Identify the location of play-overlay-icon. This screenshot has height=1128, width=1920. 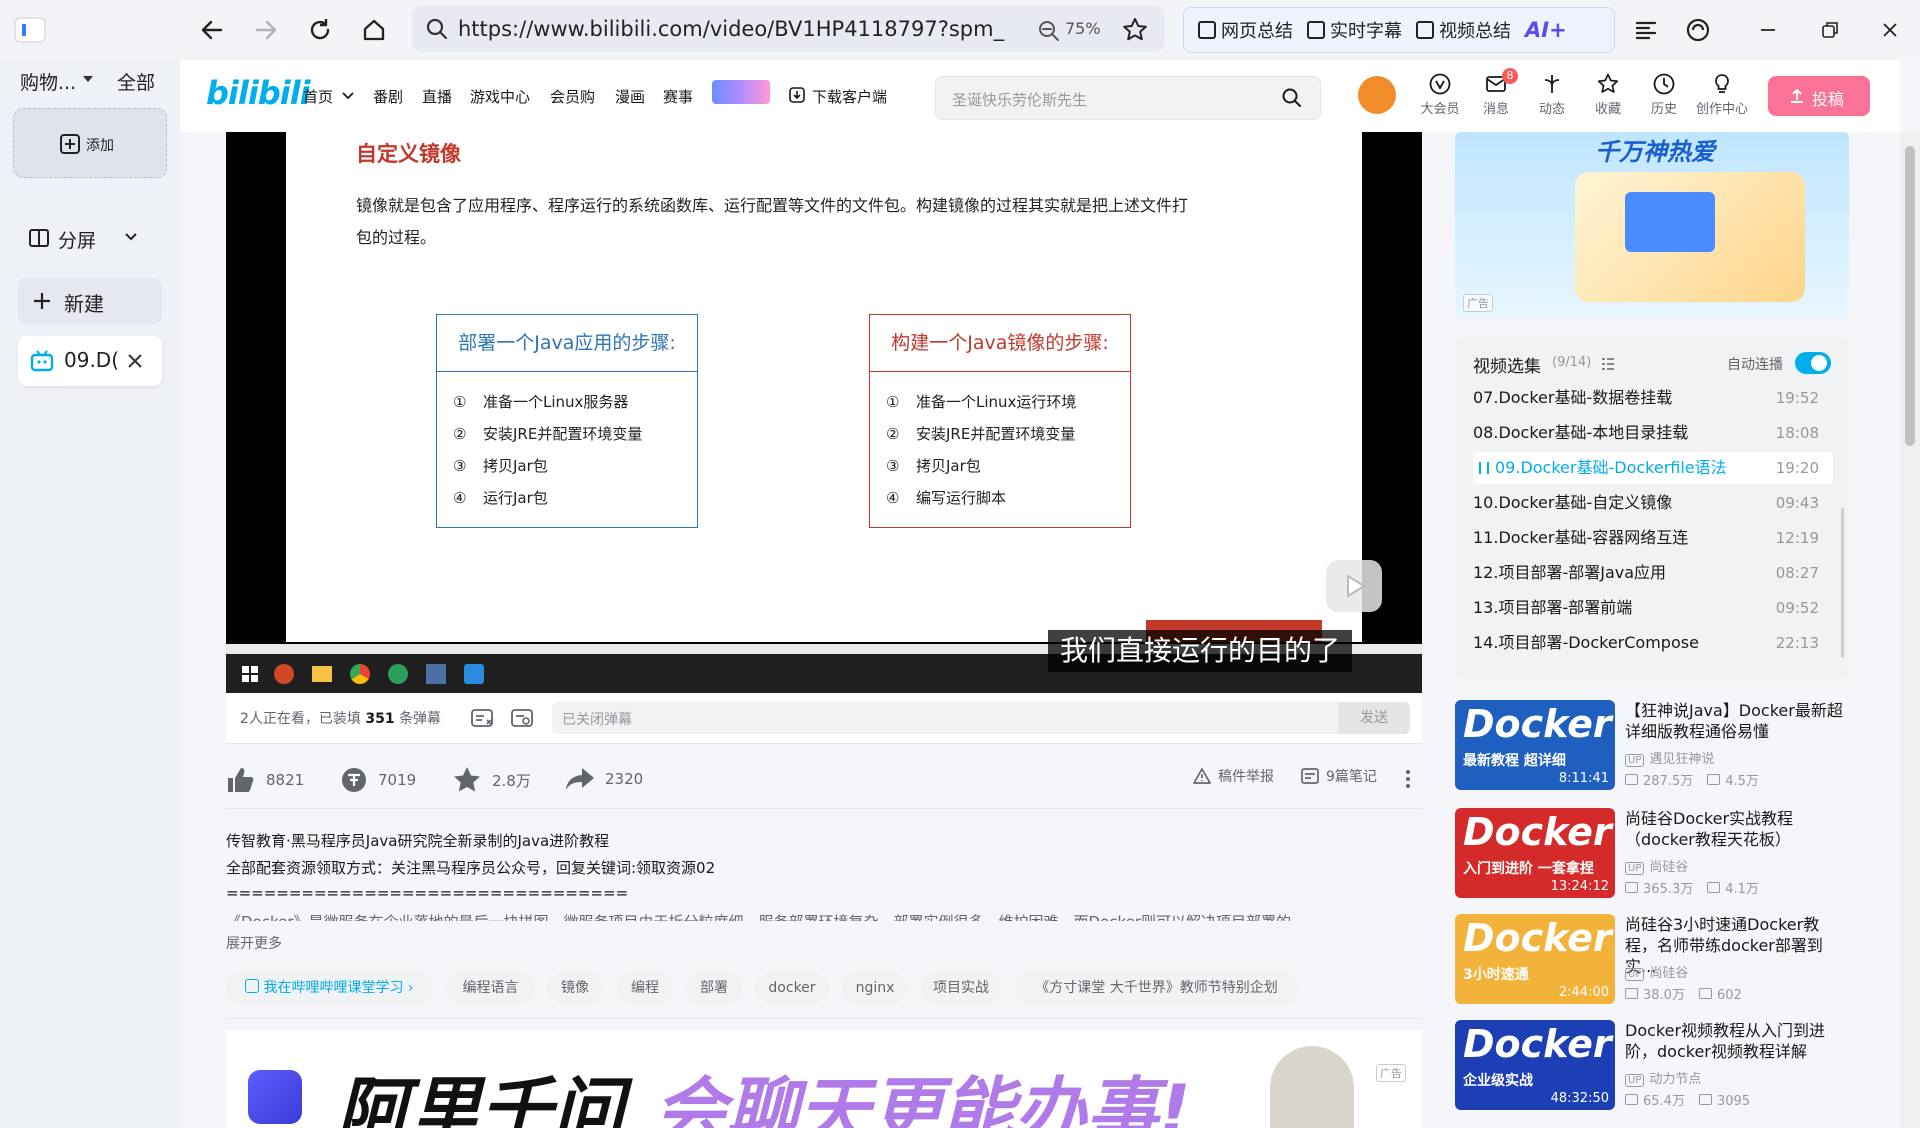
(1354, 586).